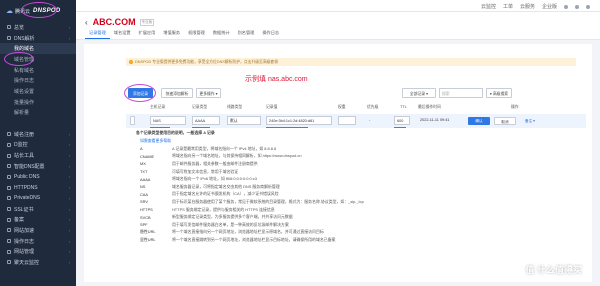 The width and height of the screenshot is (600, 286). What do you see at coordinates (122, 34) in the screenshot?
I see `tab-domain-settings: 域名设置` at bounding box center [122, 34].